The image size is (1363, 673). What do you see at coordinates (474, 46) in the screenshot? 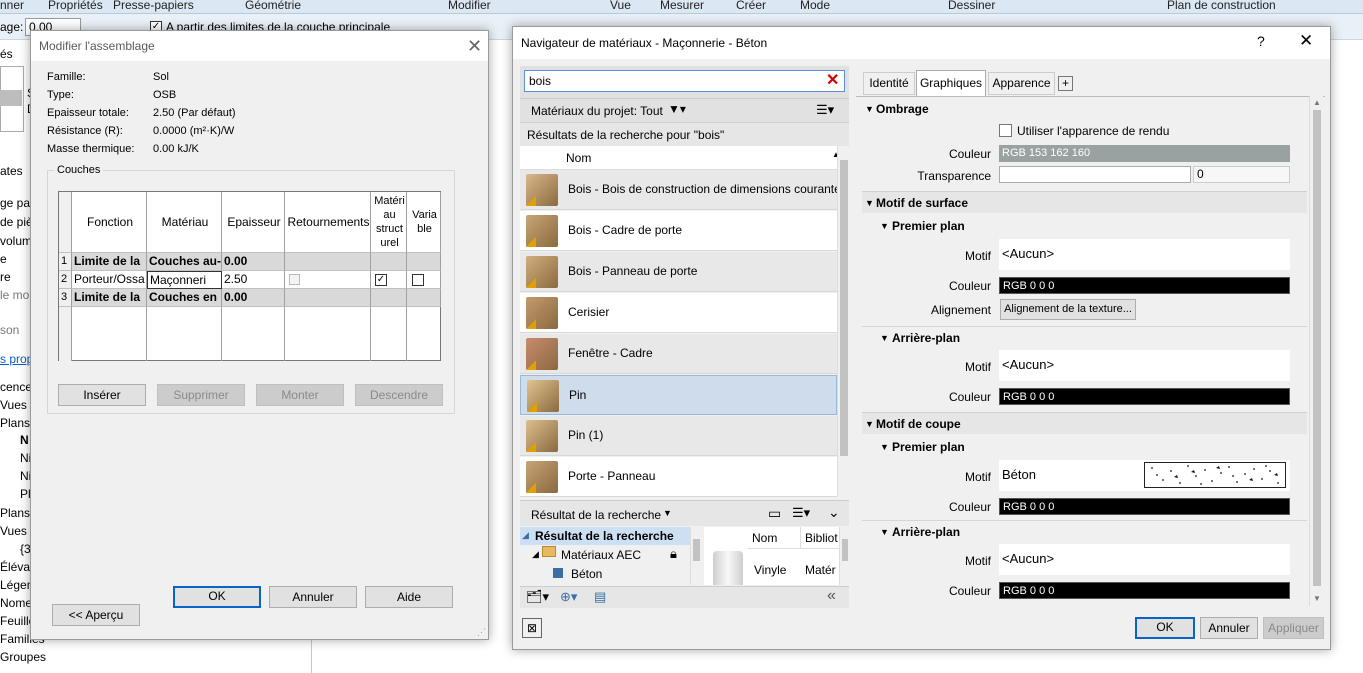
I see `close-icon: ✕` at bounding box center [474, 46].